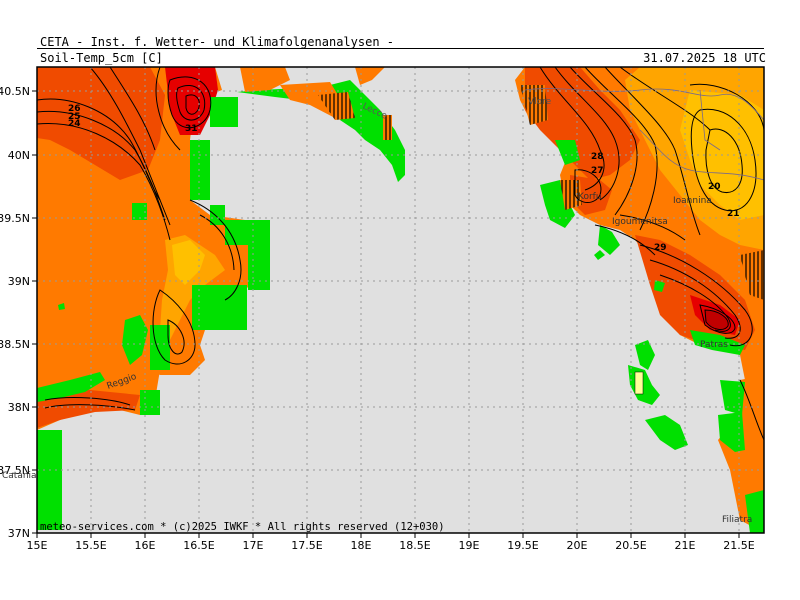  I want to click on lon-label: 21E, so click(685, 545).